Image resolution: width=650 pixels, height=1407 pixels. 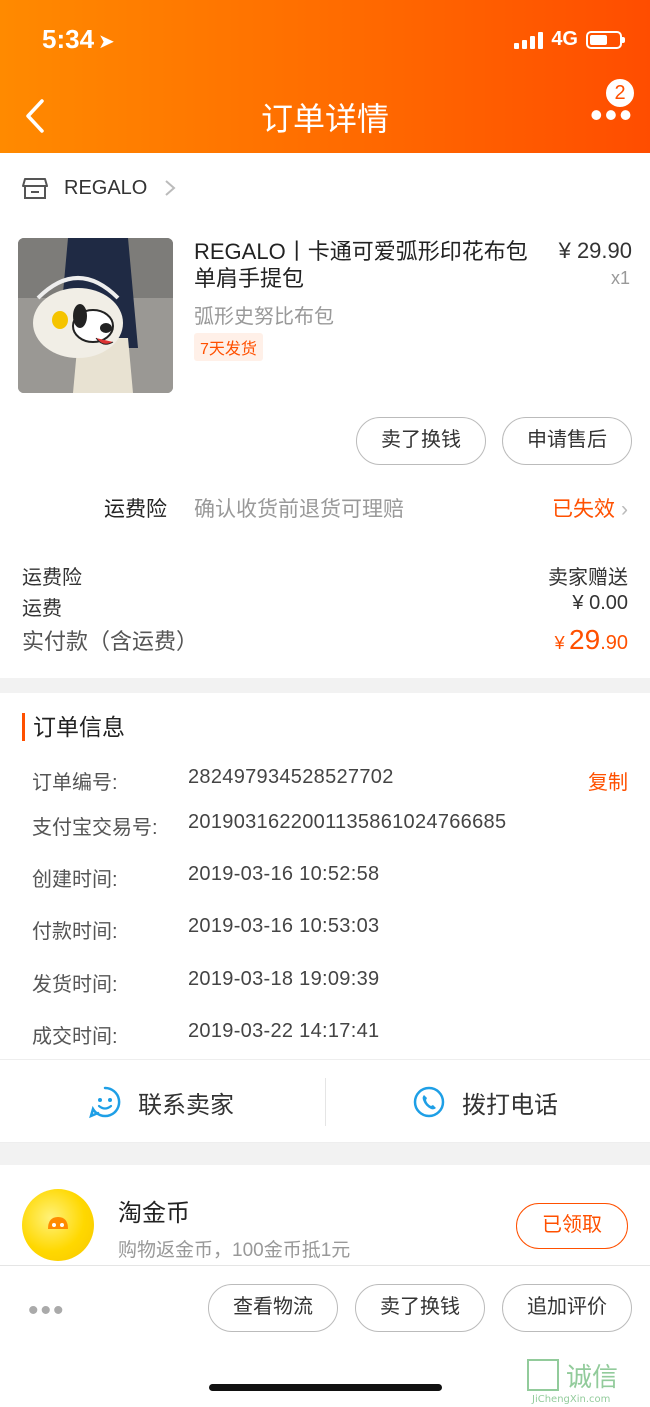 What do you see at coordinates (106, 42) in the screenshot?
I see `location-arrow-icon: ➤` at bounding box center [106, 42].